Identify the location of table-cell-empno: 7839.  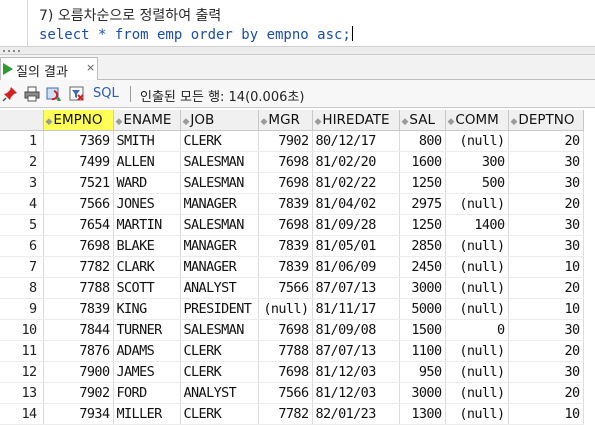
(78, 309).